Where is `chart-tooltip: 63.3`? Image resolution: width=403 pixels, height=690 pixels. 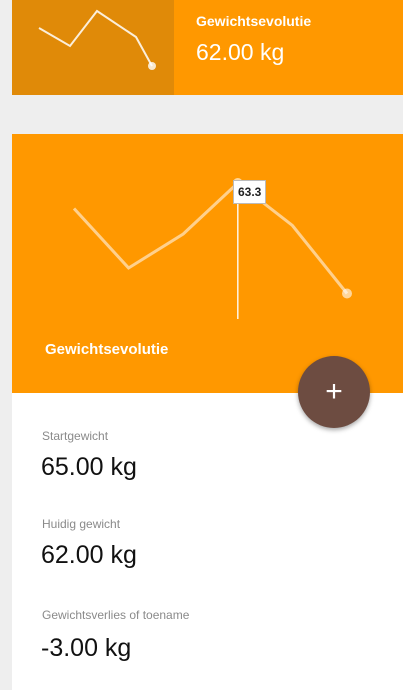
chart-tooltip: 63.3 is located at coordinates (250, 192).